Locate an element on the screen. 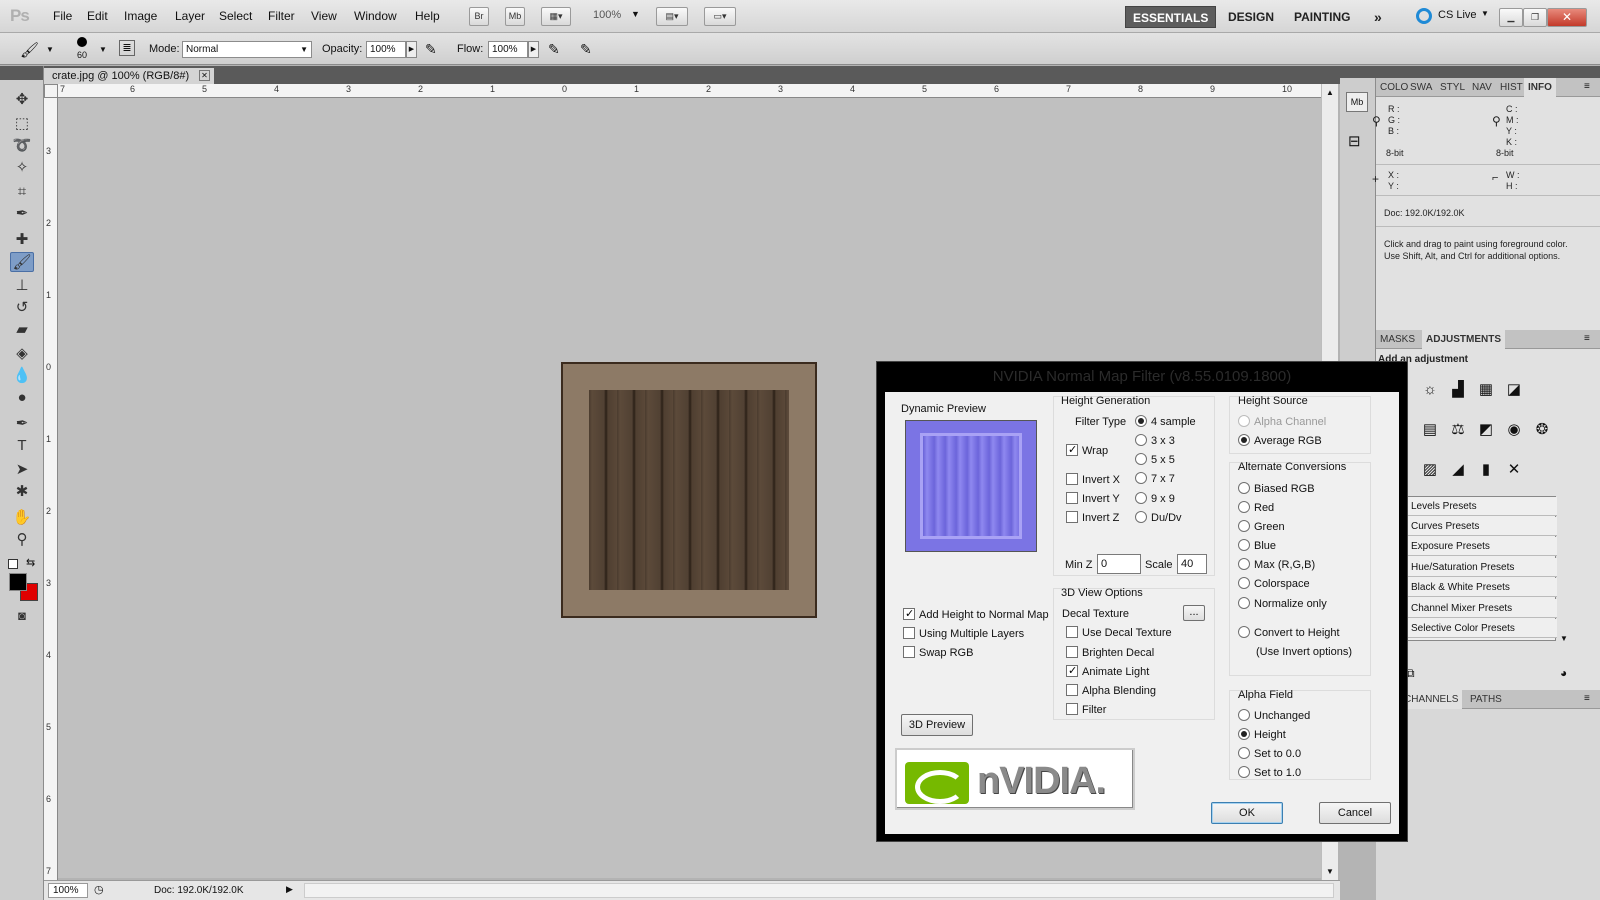 The image size is (1600, 900). invert-z-checkbox: Invert Z is located at coordinates (1092, 518).